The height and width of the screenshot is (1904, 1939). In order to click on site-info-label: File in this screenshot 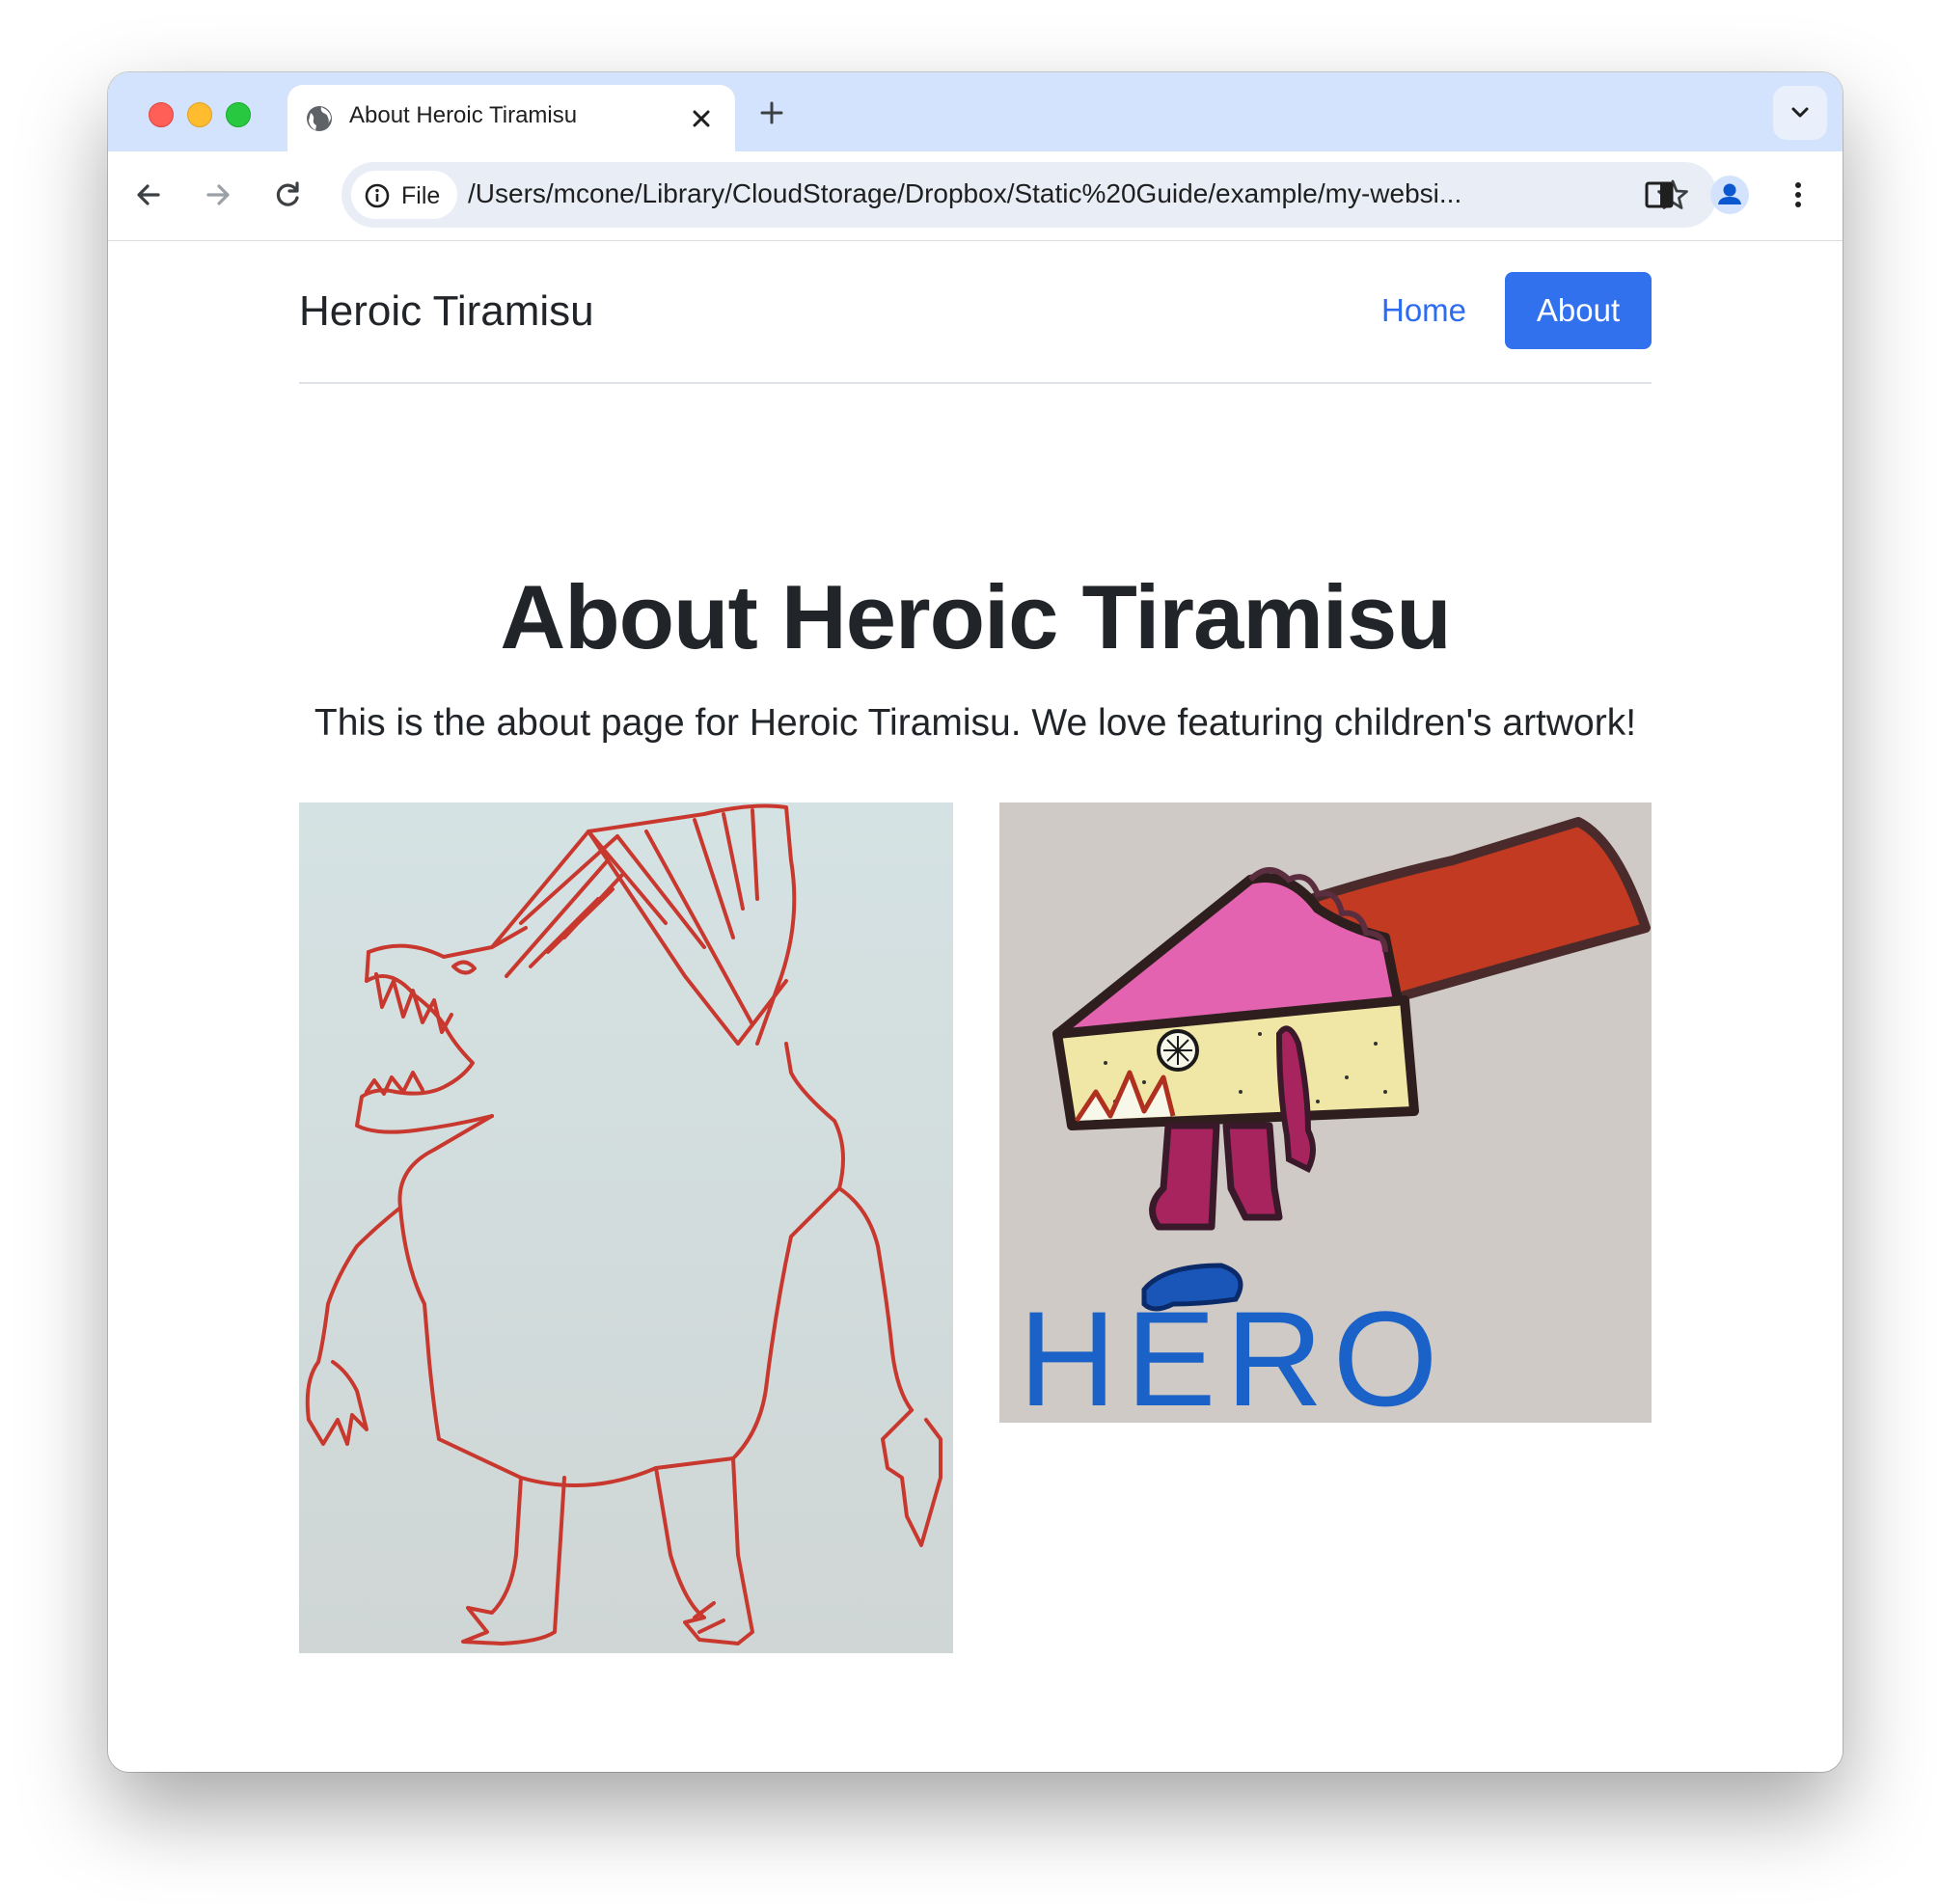, I will do `click(421, 196)`.